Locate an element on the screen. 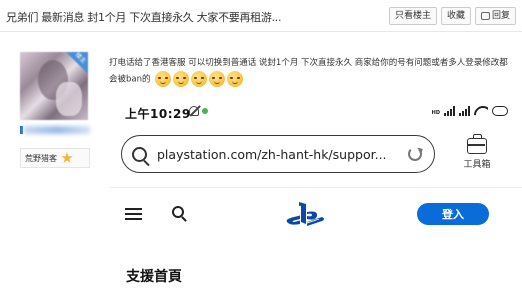 The width and height of the screenshot is (522, 296). page-divider is located at coordinates (315, 187).